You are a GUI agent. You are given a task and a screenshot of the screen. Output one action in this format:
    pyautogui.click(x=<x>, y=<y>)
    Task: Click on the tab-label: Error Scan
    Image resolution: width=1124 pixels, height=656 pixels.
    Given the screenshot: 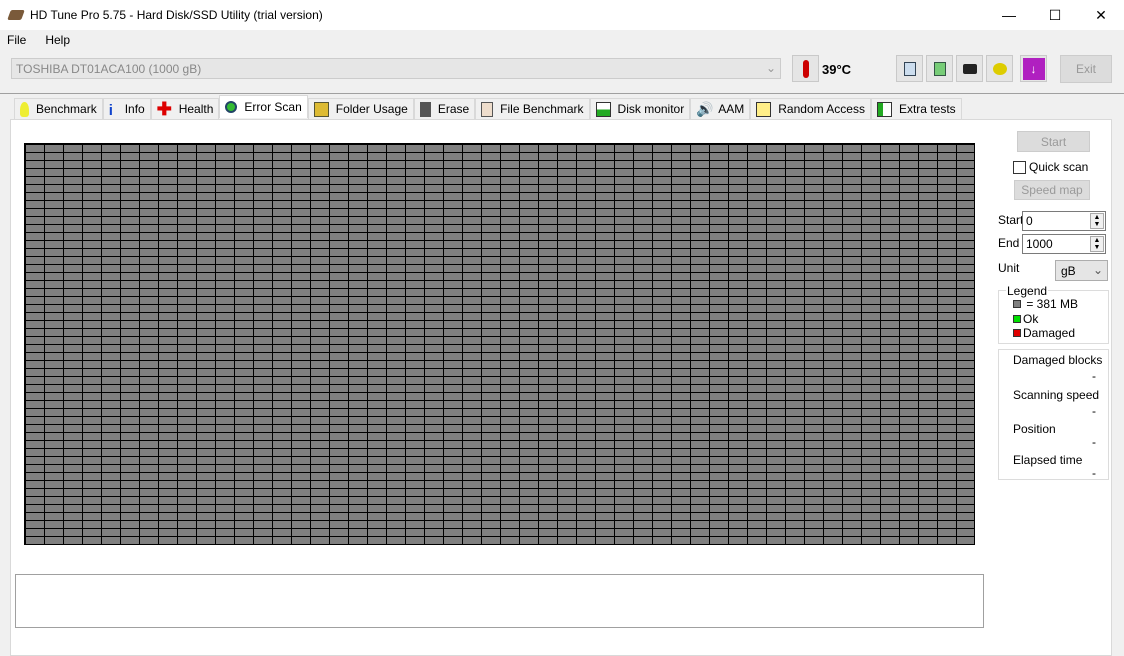 What is the action you would take?
    pyautogui.click(x=273, y=107)
    